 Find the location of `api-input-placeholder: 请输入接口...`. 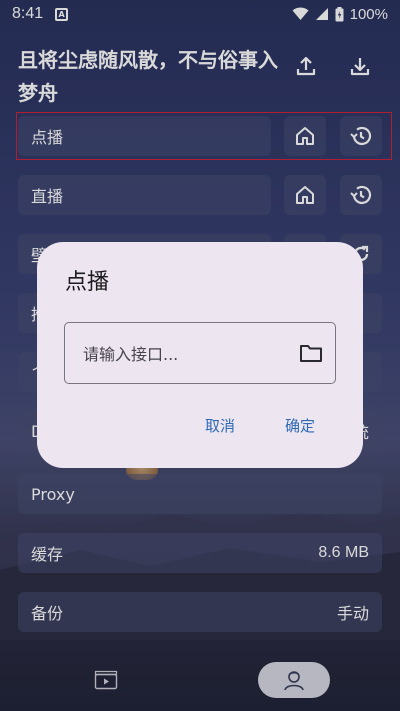

api-input-placeholder: 请输入接口... is located at coordinates (131, 354).